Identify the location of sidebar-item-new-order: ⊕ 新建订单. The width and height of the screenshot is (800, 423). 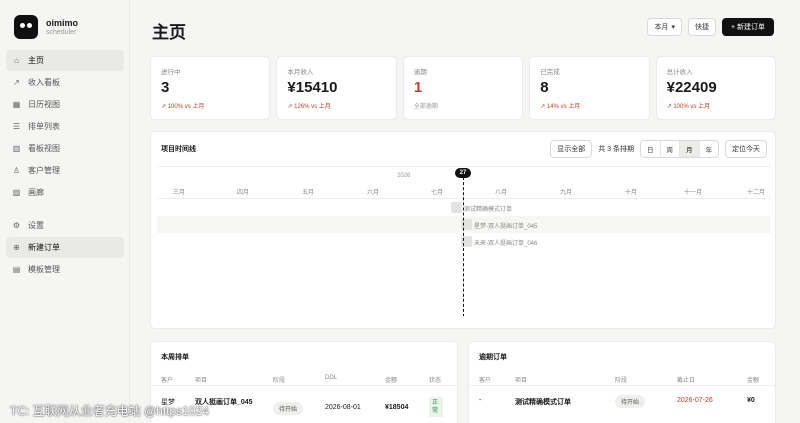
(65, 247).